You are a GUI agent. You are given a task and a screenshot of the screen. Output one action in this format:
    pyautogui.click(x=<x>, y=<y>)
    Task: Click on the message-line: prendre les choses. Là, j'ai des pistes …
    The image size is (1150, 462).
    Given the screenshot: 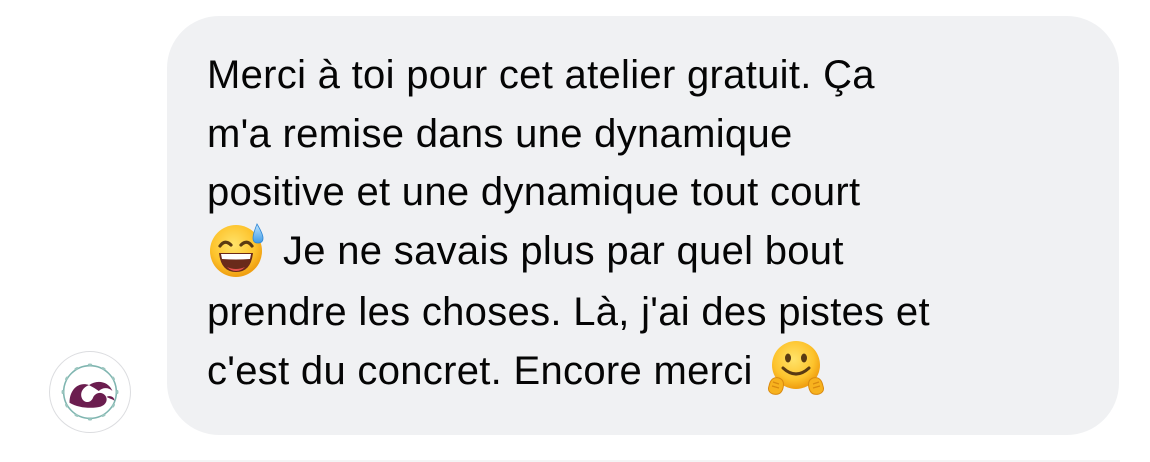 What is the action you would take?
    pyautogui.click(x=568, y=312)
    